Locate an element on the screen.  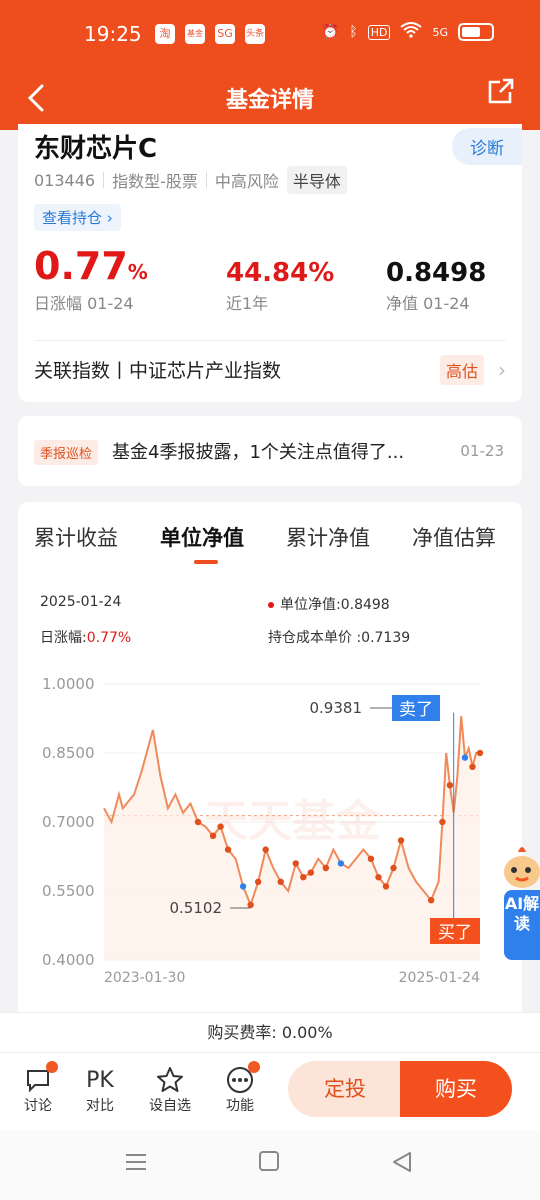
menu-icon is located at coordinates (136, 1164).